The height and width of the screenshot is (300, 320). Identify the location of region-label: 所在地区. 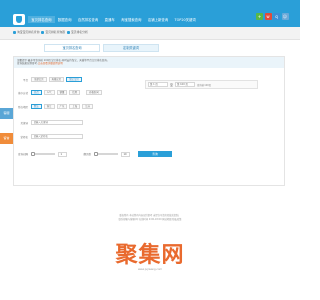
(22, 107).